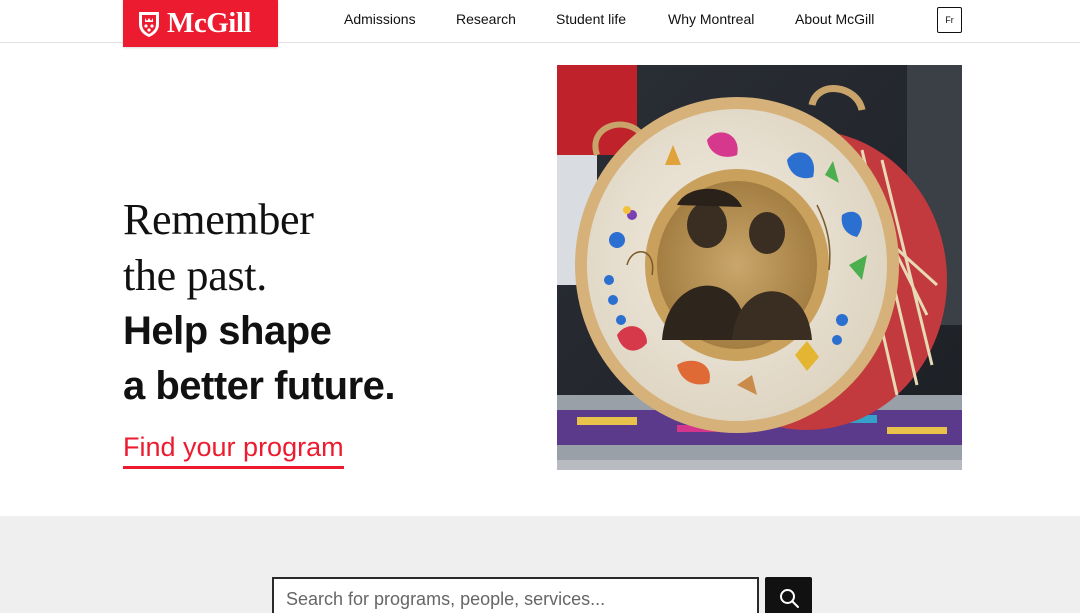  Describe the element at coordinates (591, 19) in the screenshot. I see `nav-student-life: Student life` at that location.